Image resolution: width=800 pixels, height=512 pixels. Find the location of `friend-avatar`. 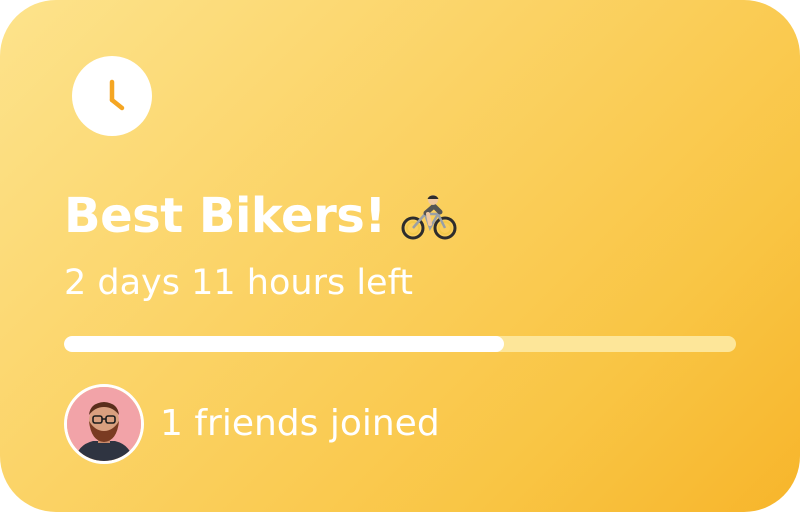

friend-avatar is located at coordinates (104, 424).